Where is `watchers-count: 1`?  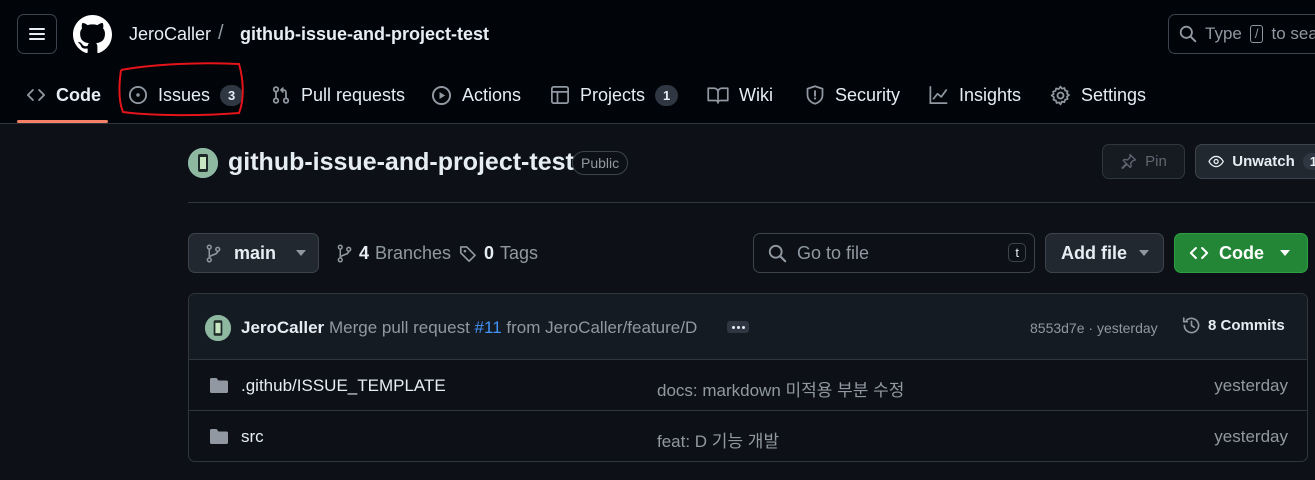
watchers-count: 1 is located at coordinates (1308, 161).